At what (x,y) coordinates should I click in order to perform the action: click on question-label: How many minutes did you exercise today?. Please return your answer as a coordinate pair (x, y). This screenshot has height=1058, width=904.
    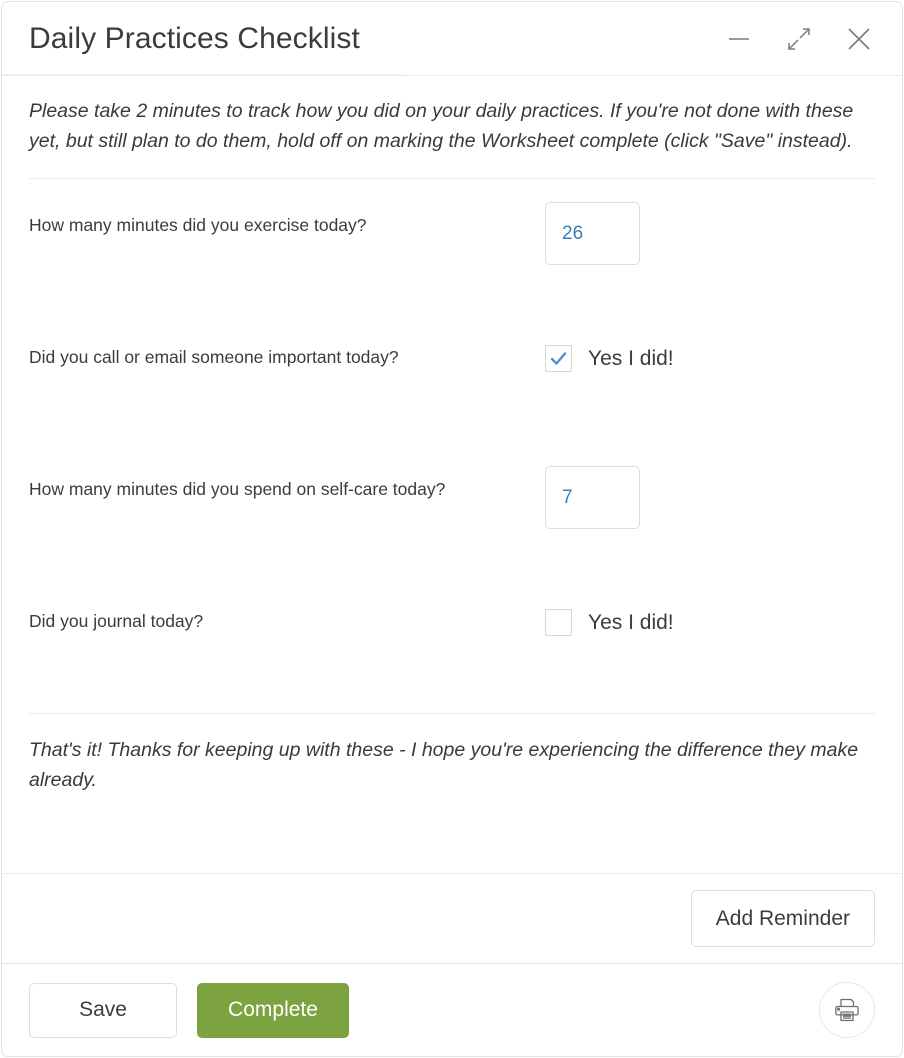
    Looking at the image, I should click on (198, 225).